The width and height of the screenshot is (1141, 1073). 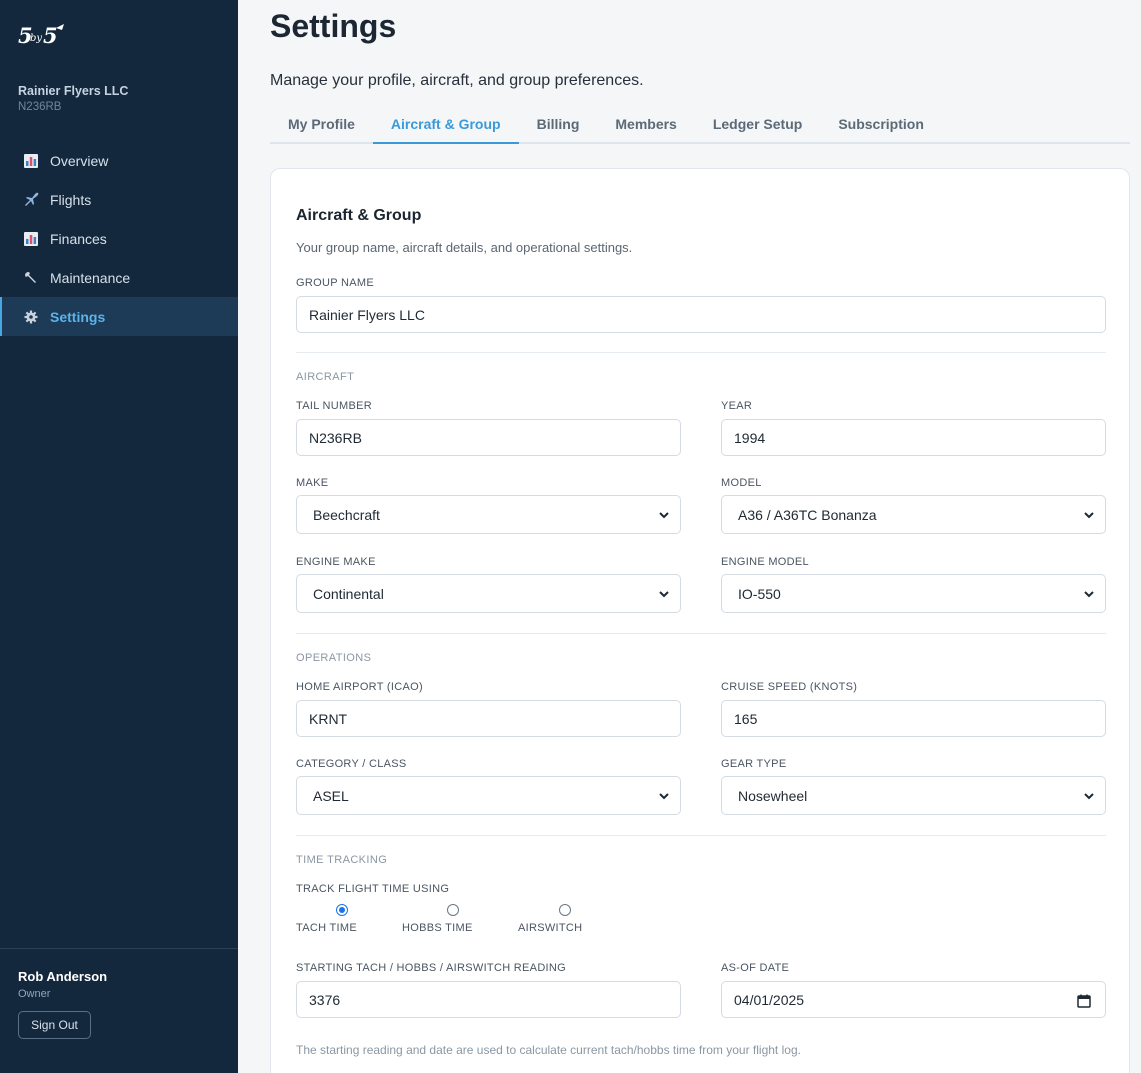 What do you see at coordinates (453, 910) in the screenshot?
I see `hobbs-time-radio` at bounding box center [453, 910].